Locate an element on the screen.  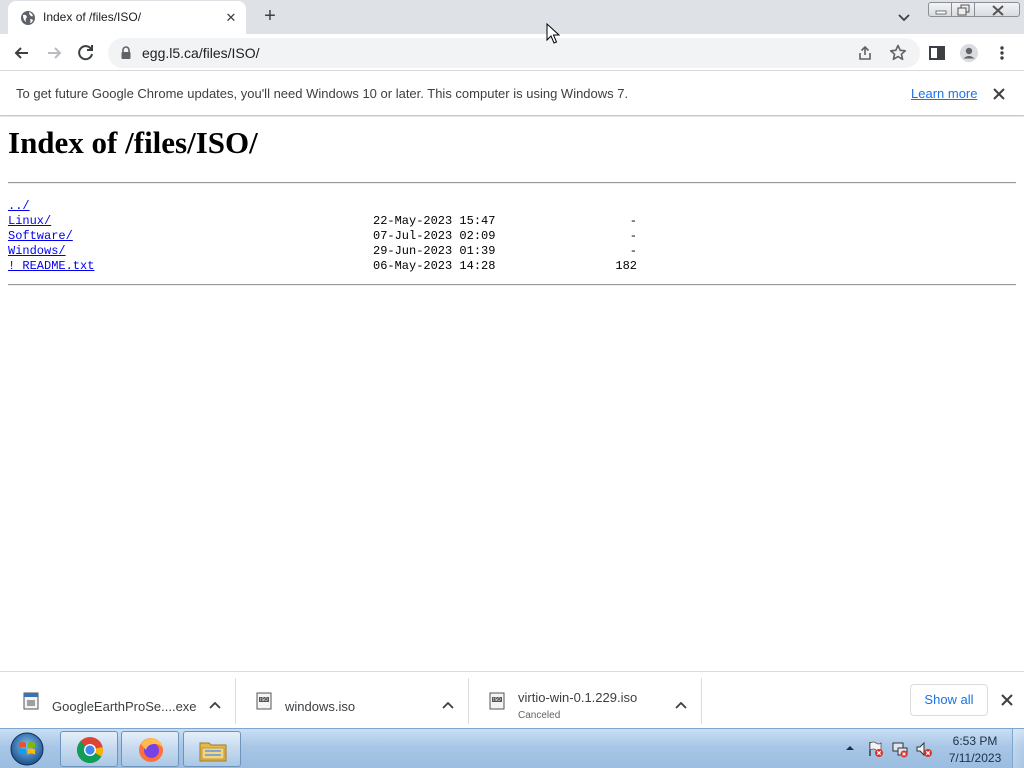
download-item: ISO windows.iso is located at coordinates (352, 701).